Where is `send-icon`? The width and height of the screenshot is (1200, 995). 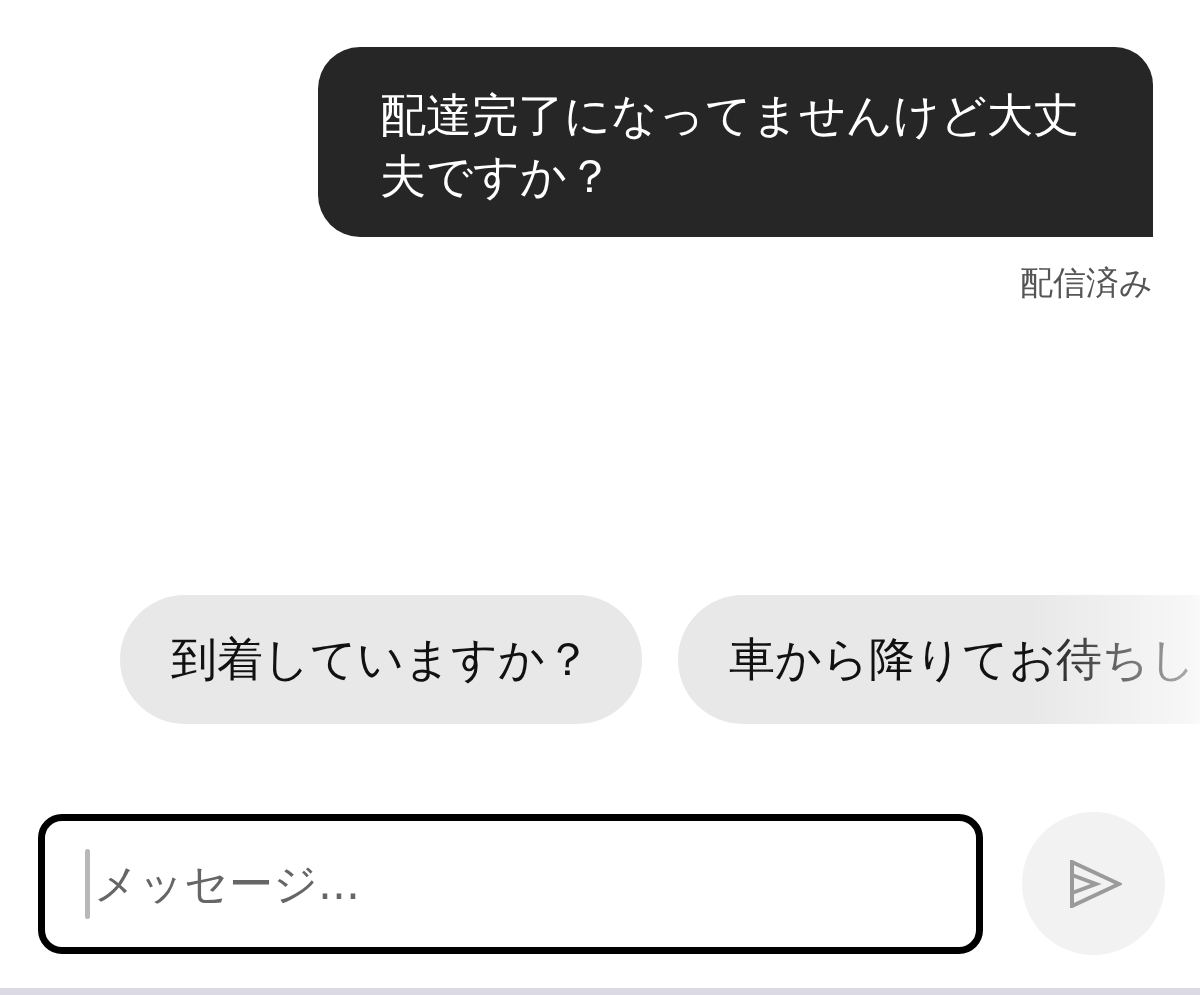 send-icon is located at coordinates (1095, 883).